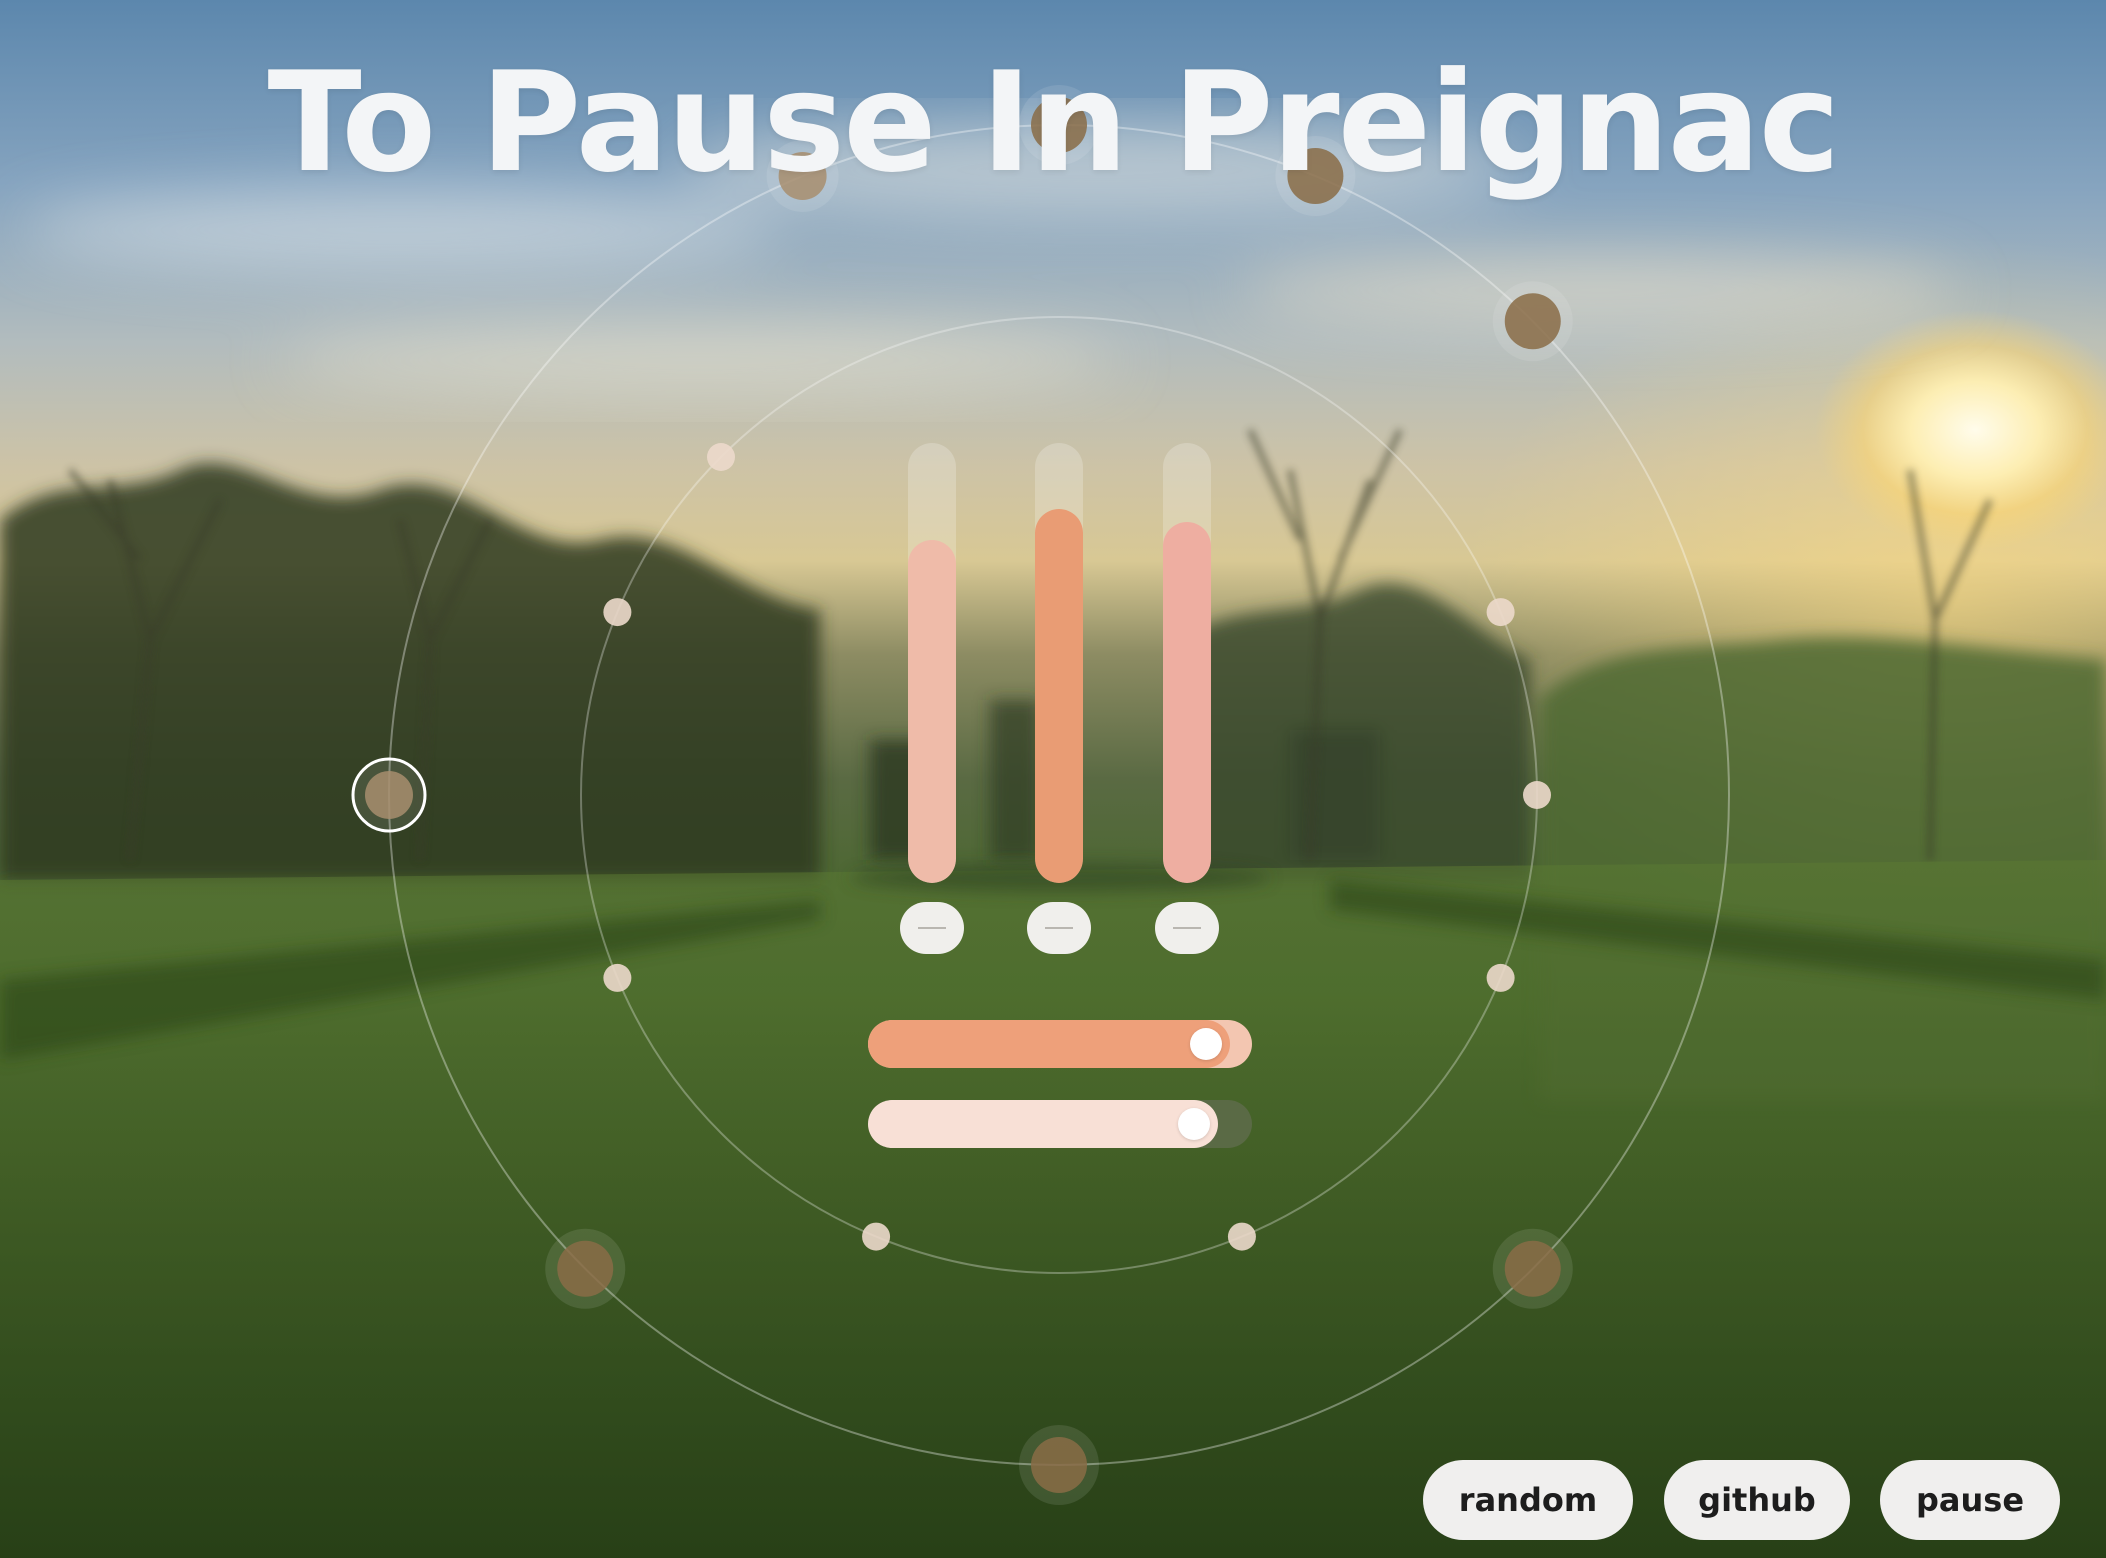  Describe the element at coordinates (1049, 1044) in the screenshot. I see `speed-slider-fill` at that location.